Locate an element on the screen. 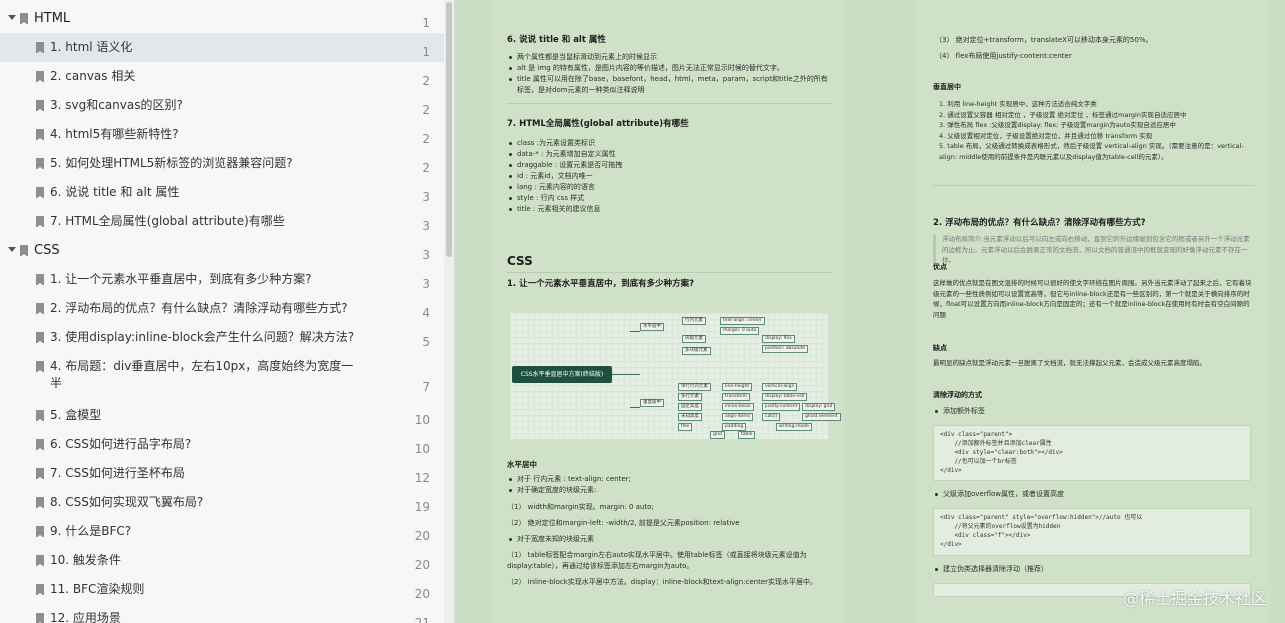 This screenshot has width=1285, height=623. mindmap-node: transform is located at coordinates (736, 397).